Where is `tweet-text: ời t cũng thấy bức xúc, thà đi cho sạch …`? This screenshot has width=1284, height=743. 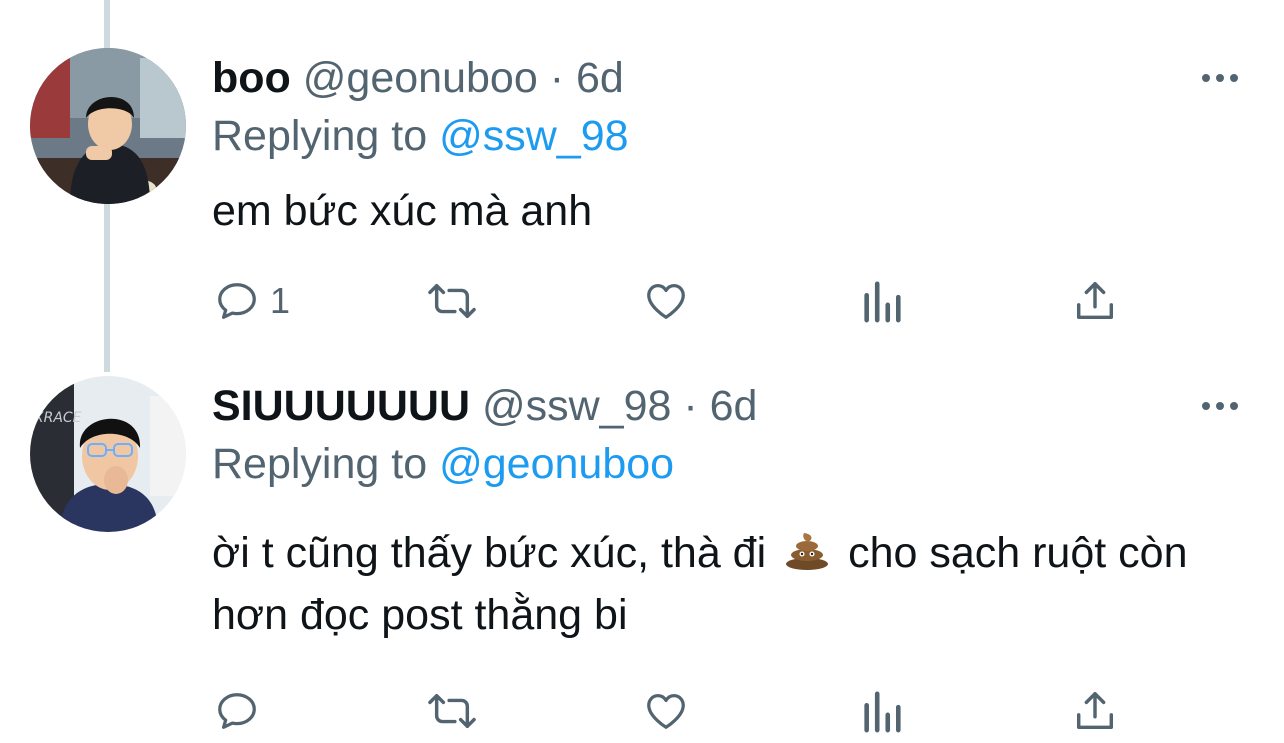
tweet-text: ời t cũng thấy bức xúc, thà đi cho sạch … is located at coordinates (737, 584).